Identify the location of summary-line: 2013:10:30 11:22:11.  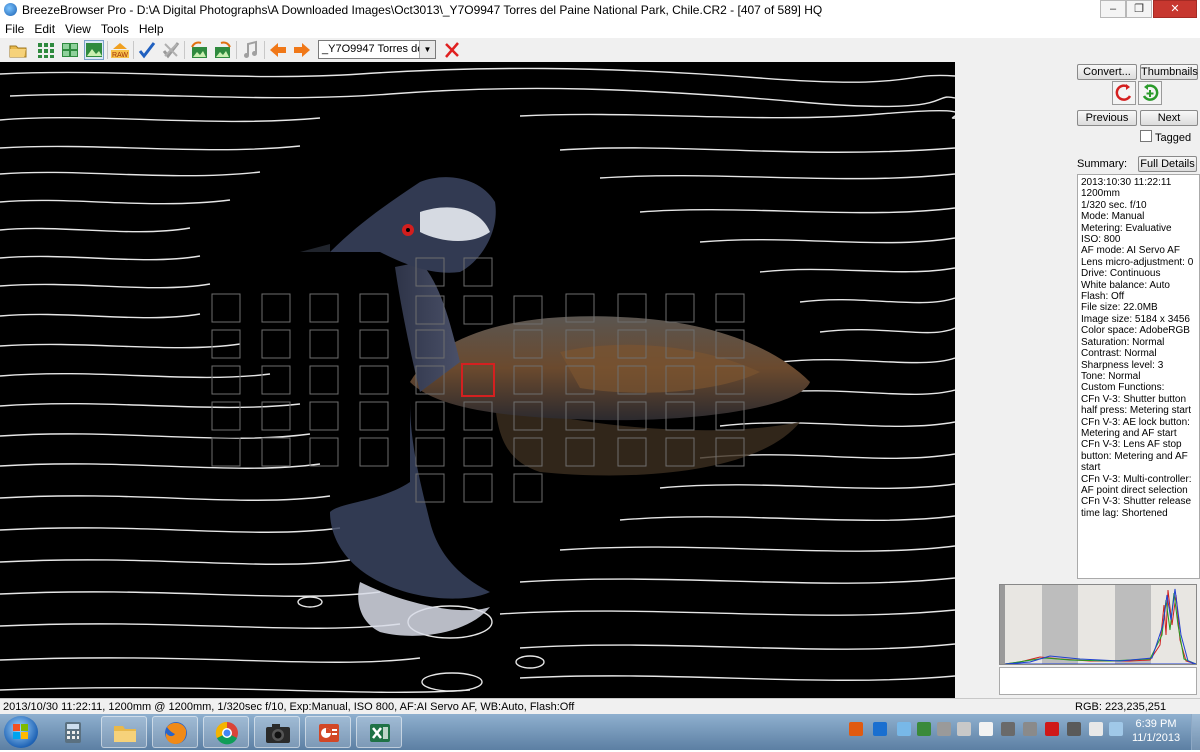
(1126, 182).